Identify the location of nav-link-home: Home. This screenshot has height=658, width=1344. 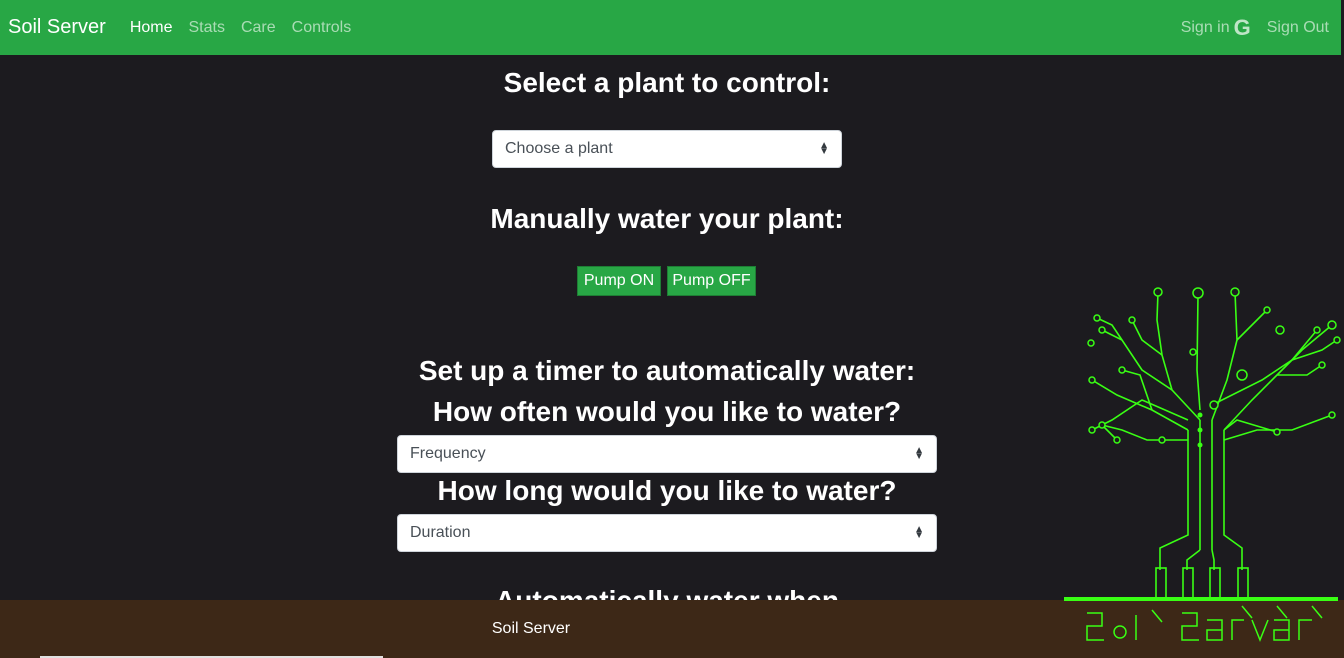
(151, 28).